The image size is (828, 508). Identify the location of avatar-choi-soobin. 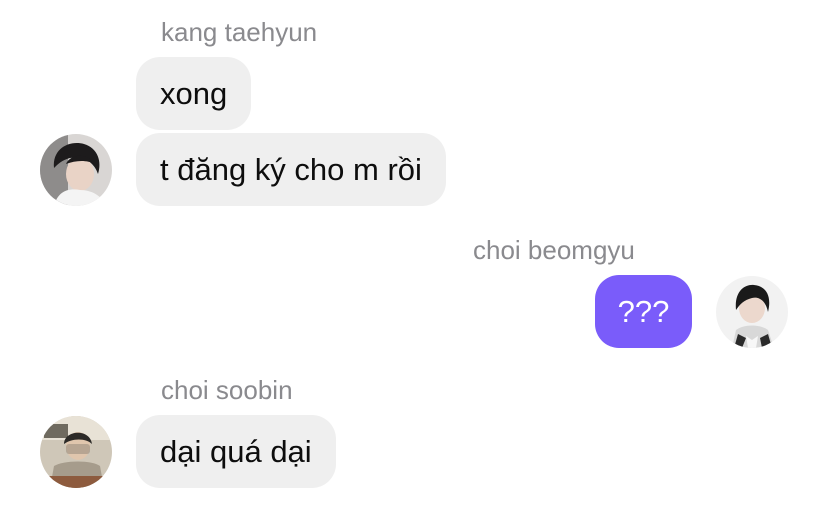
(76, 452).